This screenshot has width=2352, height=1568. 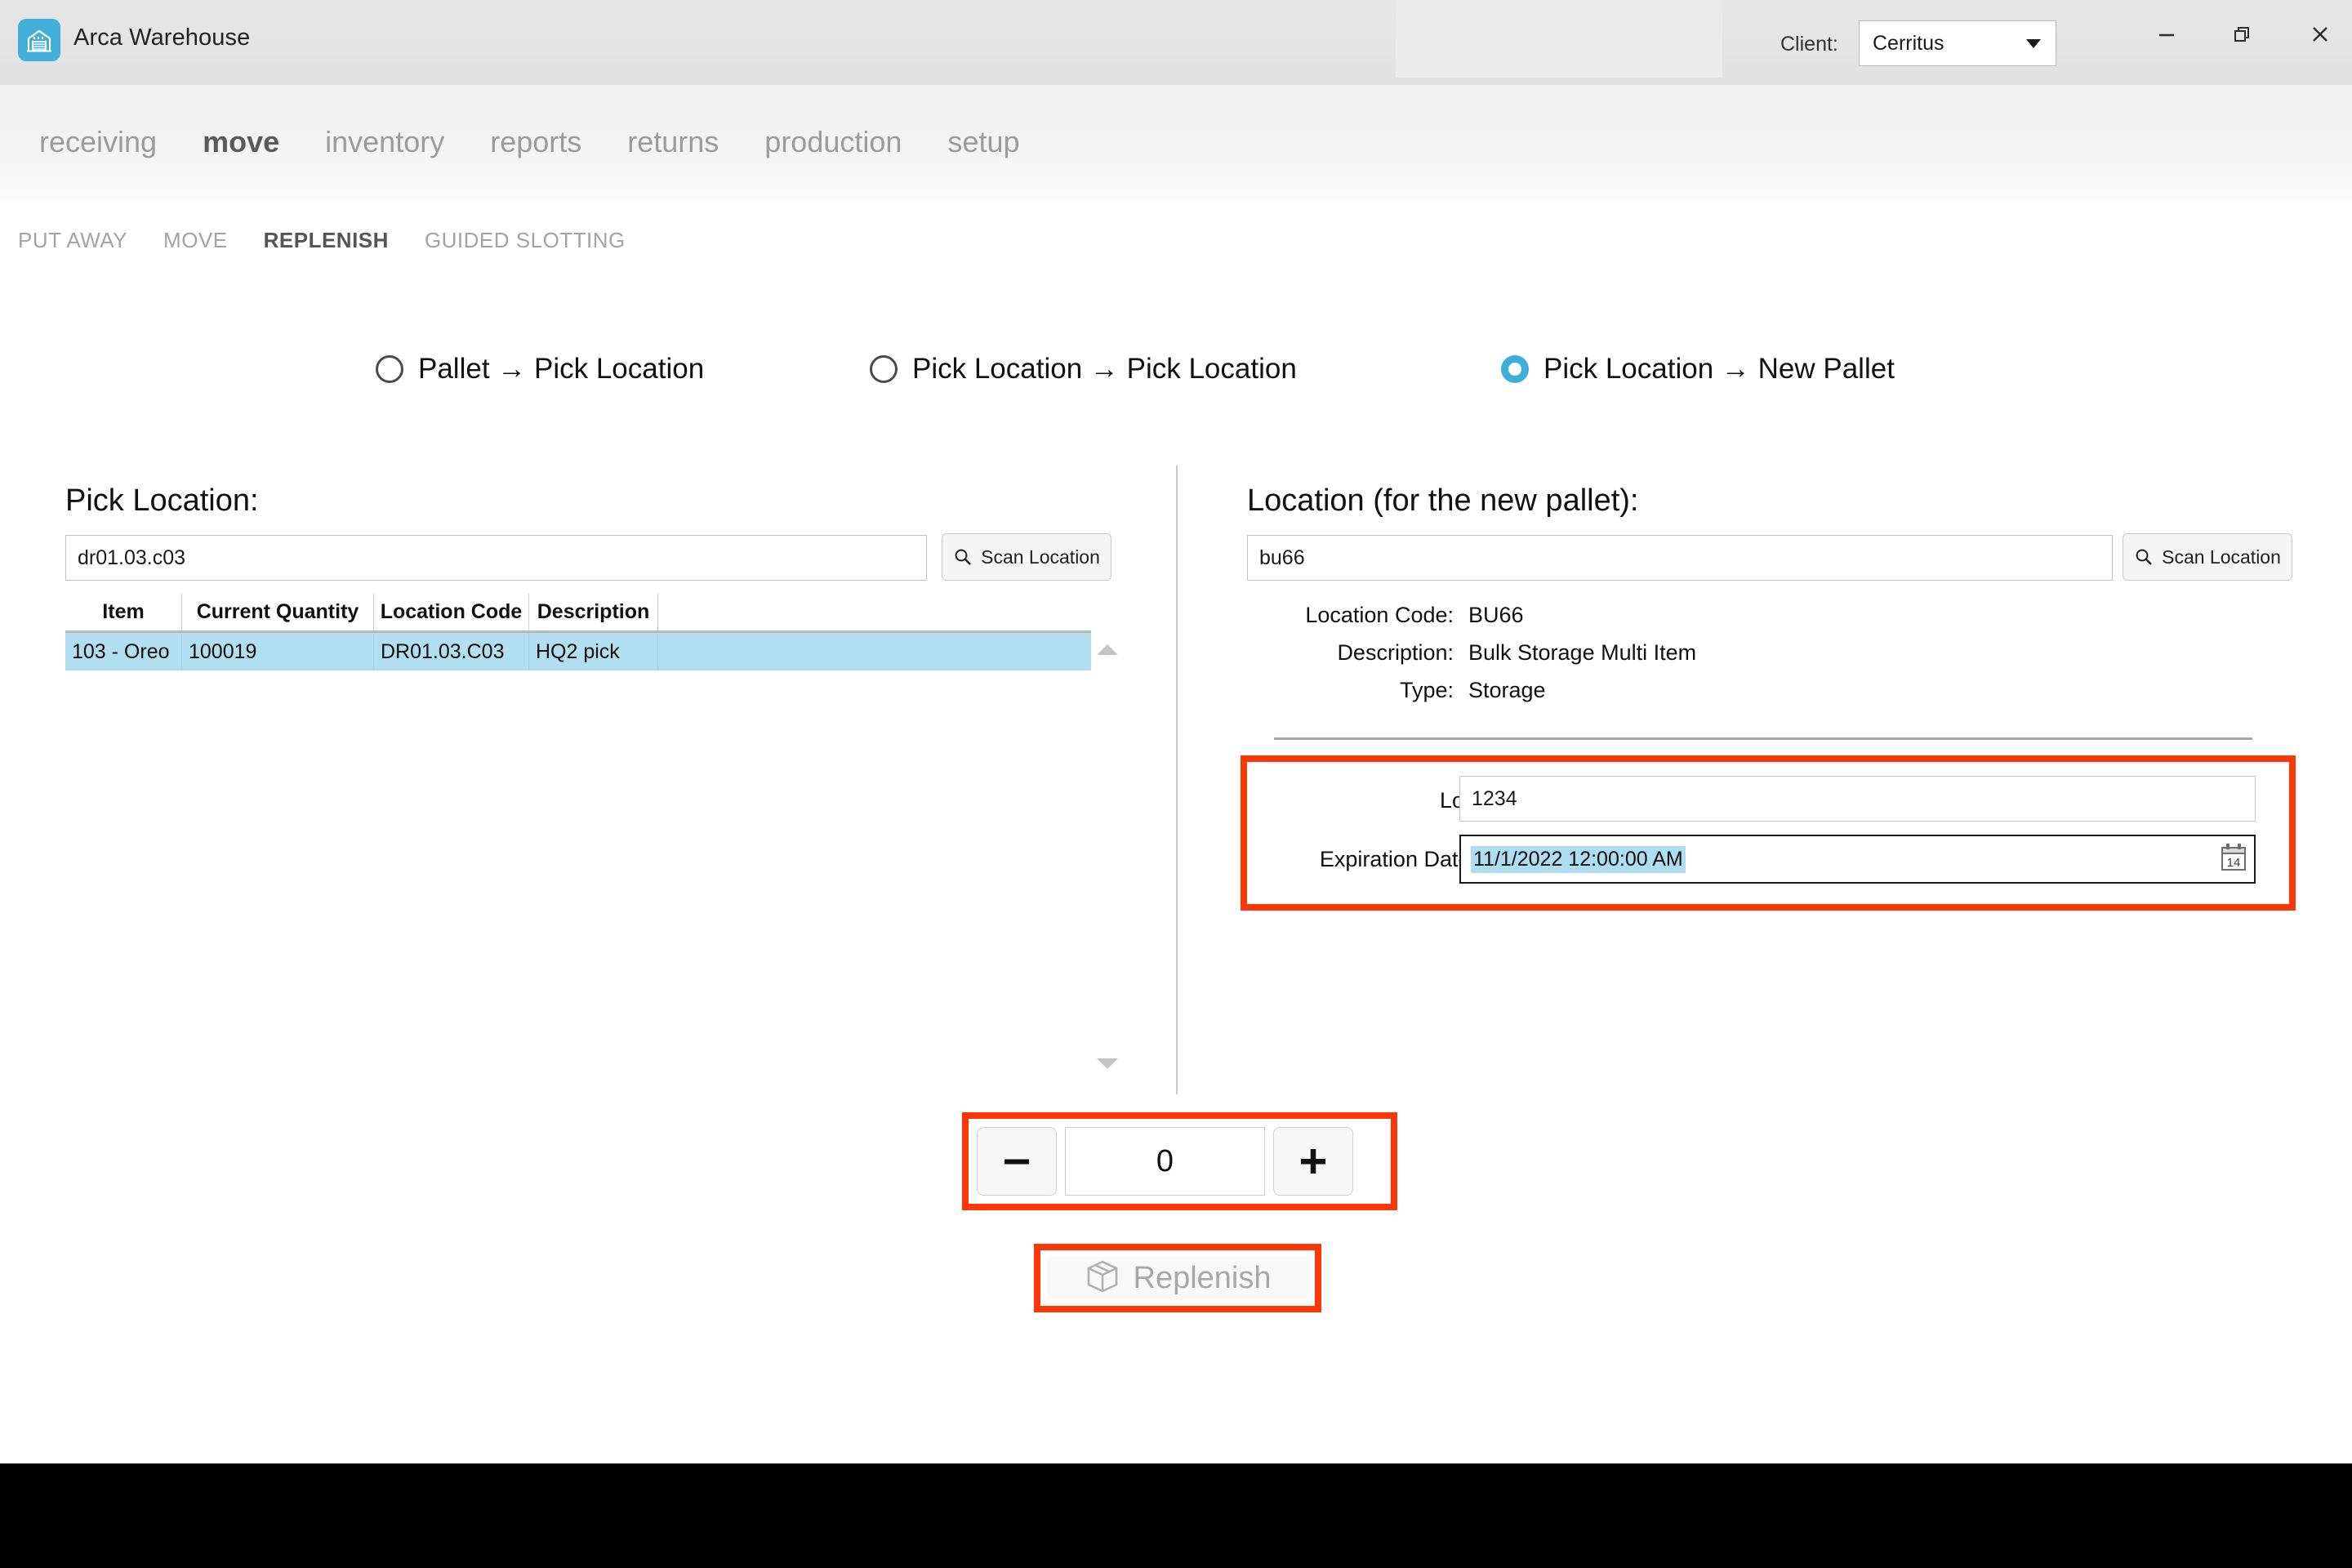 I want to click on nav-item-inventory: inventory, so click(x=384, y=142).